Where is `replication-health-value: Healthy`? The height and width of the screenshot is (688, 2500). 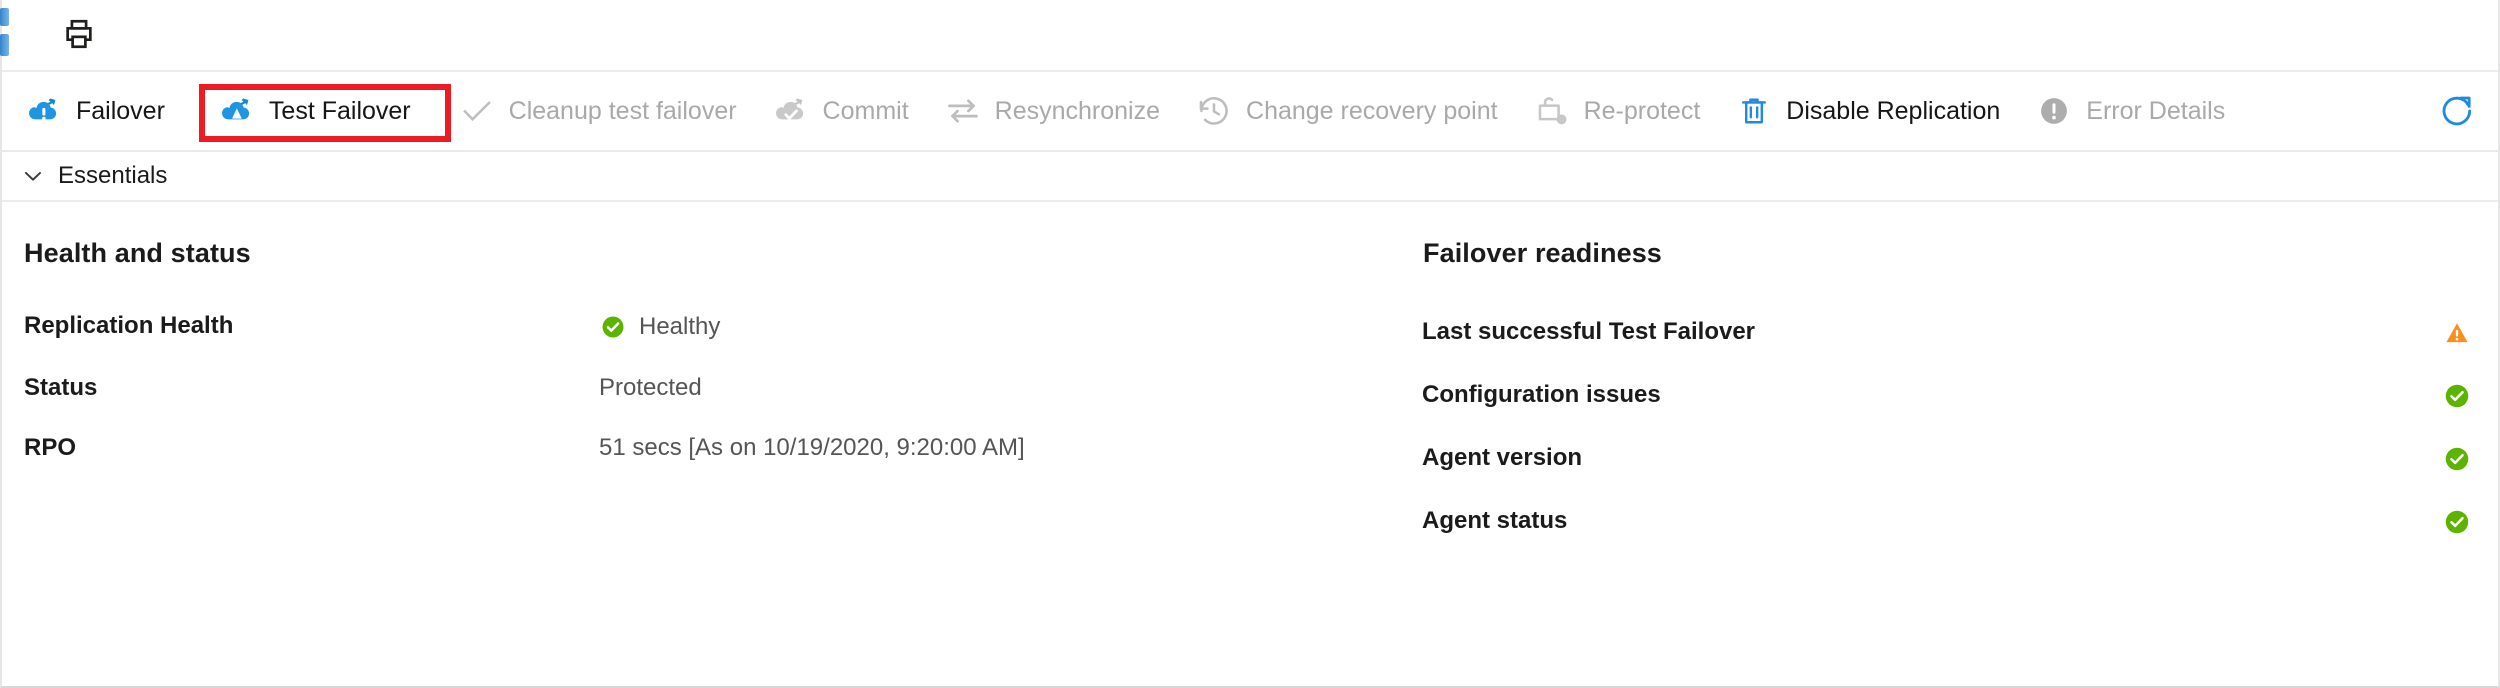 replication-health-value: Healthy is located at coordinates (680, 326).